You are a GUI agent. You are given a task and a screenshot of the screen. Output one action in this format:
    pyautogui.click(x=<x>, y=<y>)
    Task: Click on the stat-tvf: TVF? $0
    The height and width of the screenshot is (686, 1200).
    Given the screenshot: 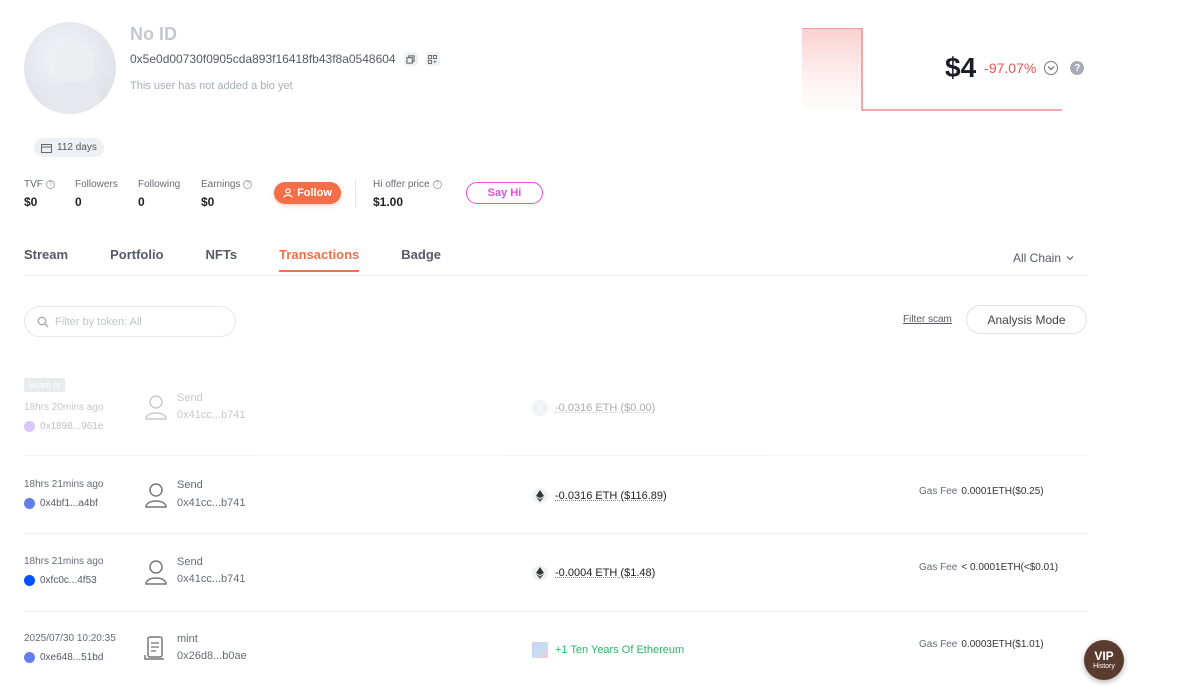 What is the action you would take?
    pyautogui.click(x=39, y=194)
    